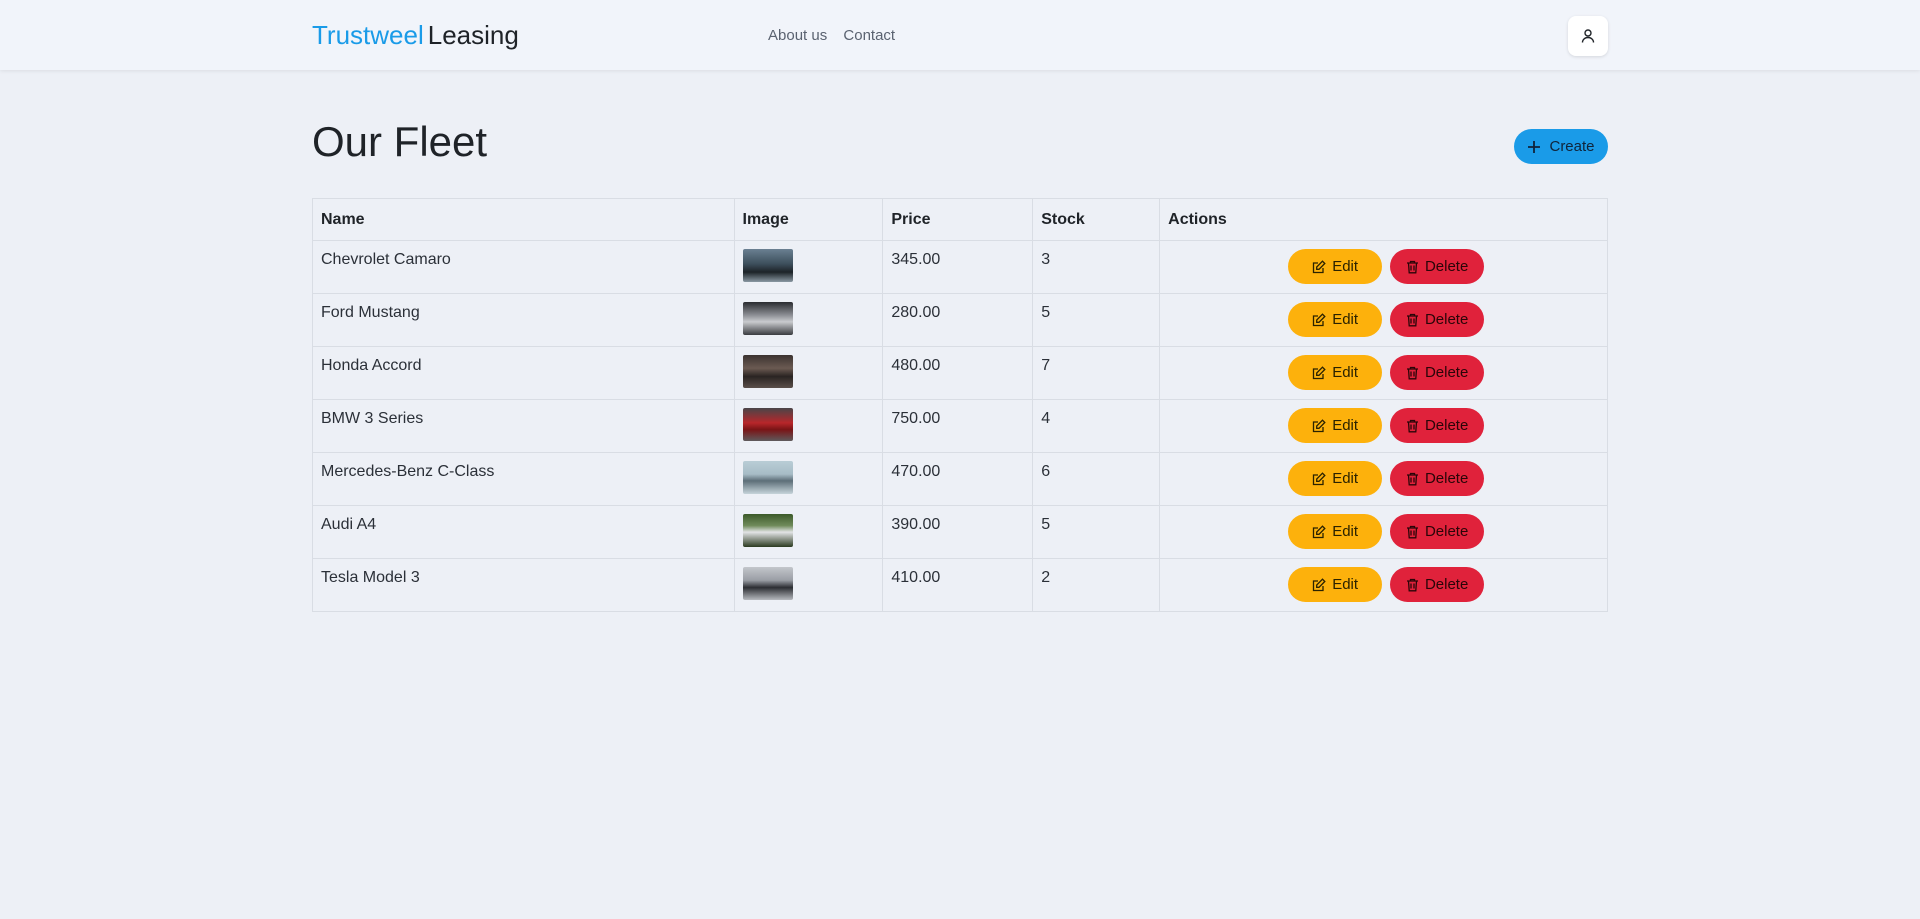 This screenshot has width=1920, height=919. I want to click on user-account-button, so click(1588, 36).